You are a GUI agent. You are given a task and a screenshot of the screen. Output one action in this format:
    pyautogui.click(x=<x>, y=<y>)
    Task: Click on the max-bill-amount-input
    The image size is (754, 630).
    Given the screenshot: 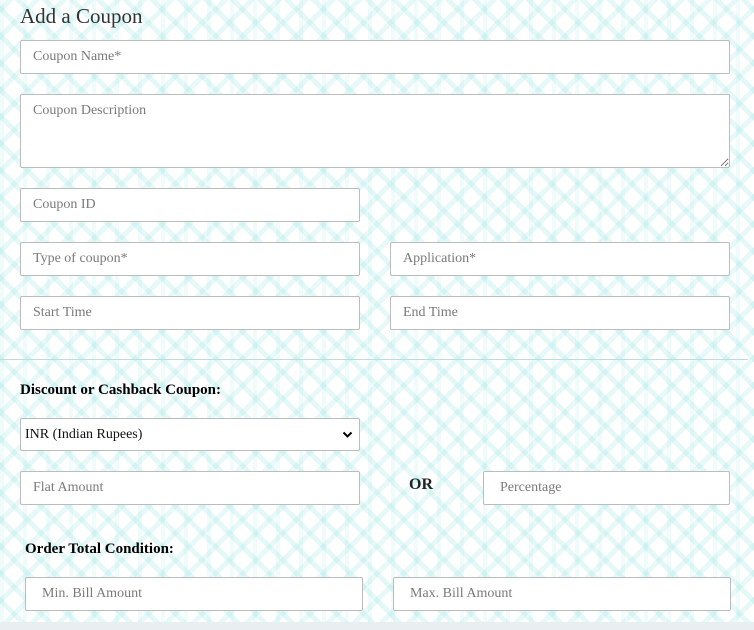 What is the action you would take?
    pyautogui.click(x=562, y=594)
    